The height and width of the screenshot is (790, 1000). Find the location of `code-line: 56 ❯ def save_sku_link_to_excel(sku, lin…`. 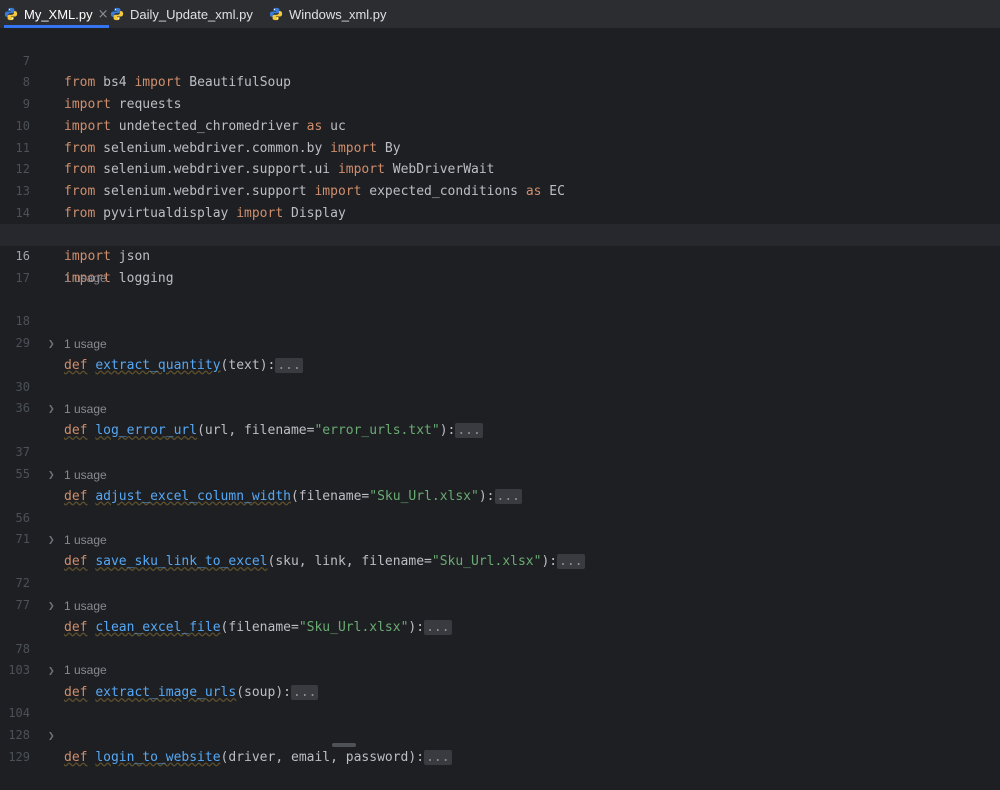

code-line: 56 ❯ def save_sku_link_to_excel(sku, lin… is located at coordinates (500, 528).